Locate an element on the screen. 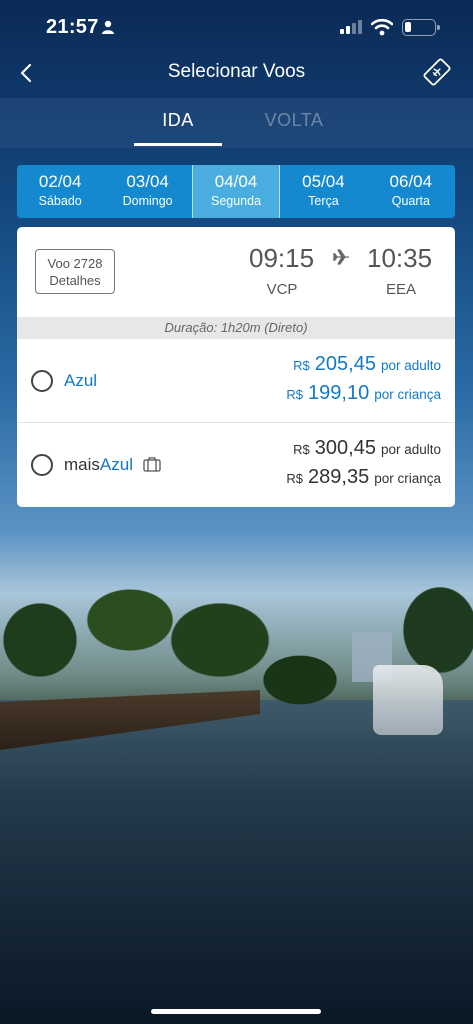 The image size is (473, 1024). tab-ida: IDA is located at coordinates (178, 120).